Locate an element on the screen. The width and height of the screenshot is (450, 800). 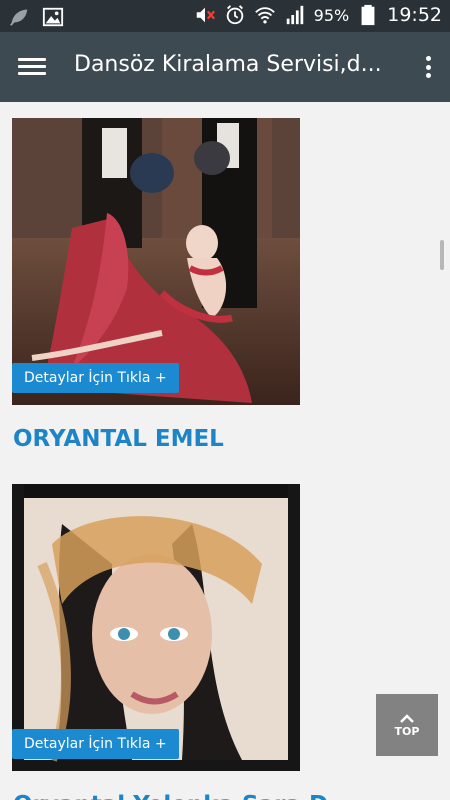
alarm-icon is located at coordinates (234, 15).